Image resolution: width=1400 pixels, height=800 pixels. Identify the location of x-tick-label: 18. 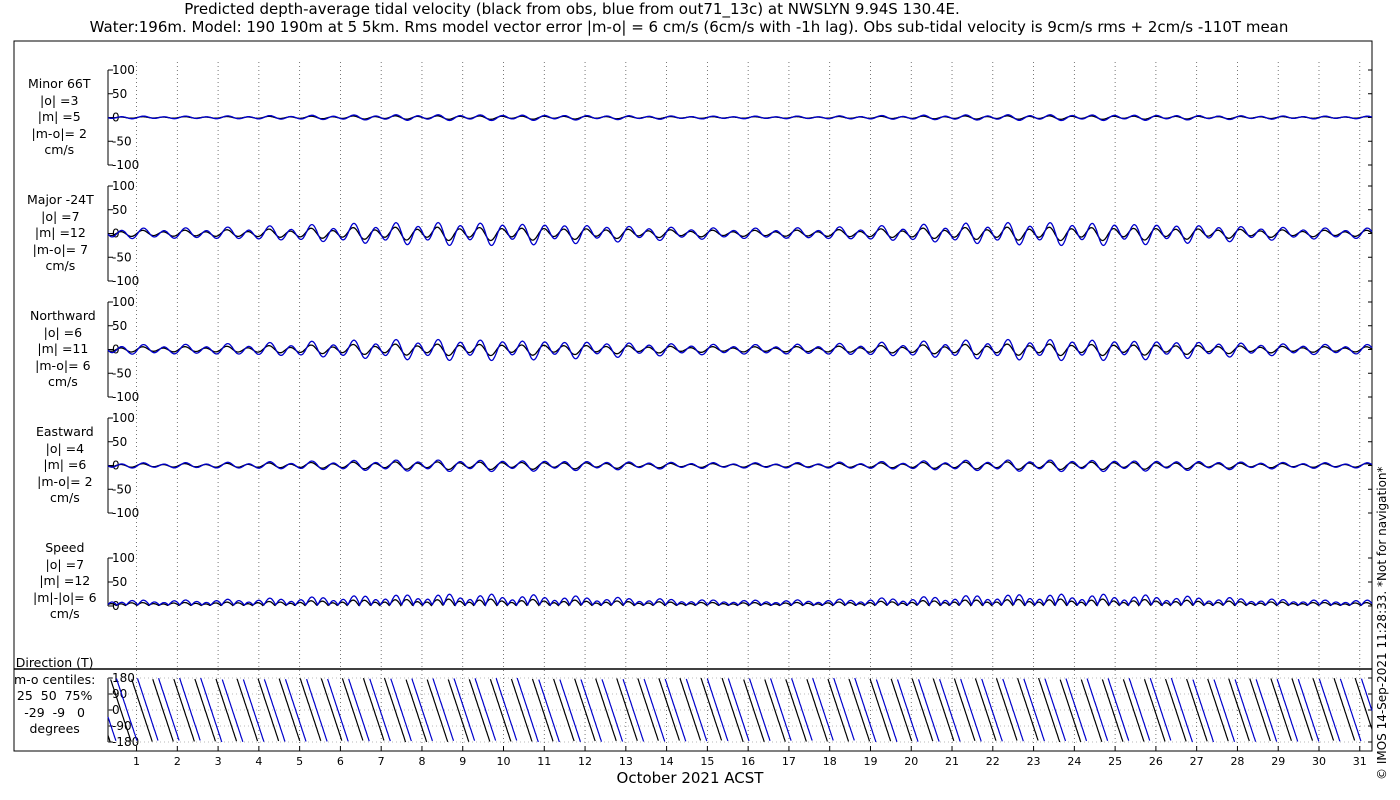
(830, 761).